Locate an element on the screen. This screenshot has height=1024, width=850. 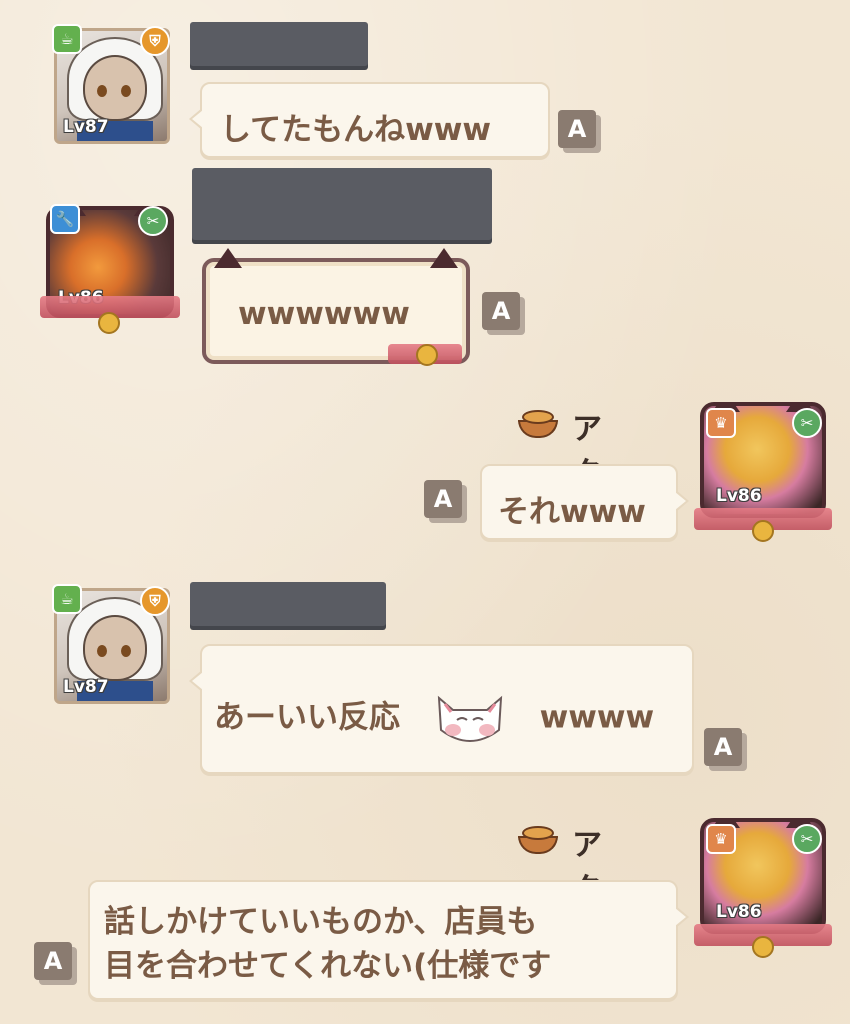
message-bubble: あーいい反応 wwww is located at coordinates (441, 709).